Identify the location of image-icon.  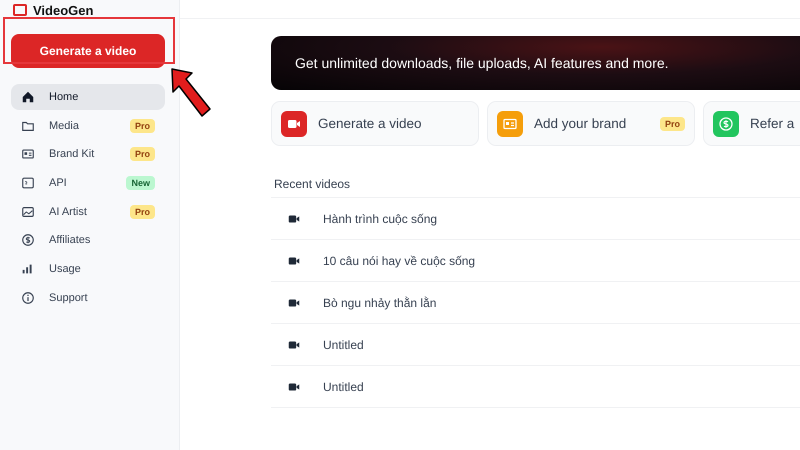
(28, 211).